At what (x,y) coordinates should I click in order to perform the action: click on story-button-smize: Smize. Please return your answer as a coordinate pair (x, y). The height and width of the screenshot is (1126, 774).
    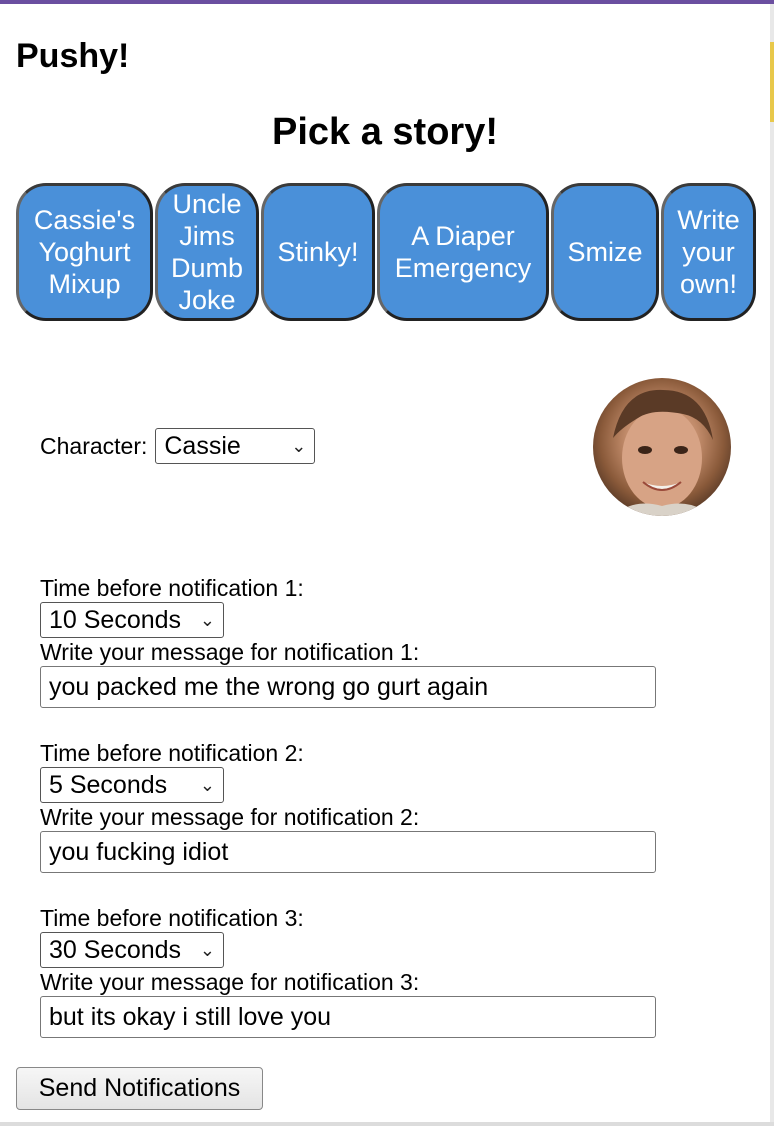
    Looking at the image, I should click on (605, 252).